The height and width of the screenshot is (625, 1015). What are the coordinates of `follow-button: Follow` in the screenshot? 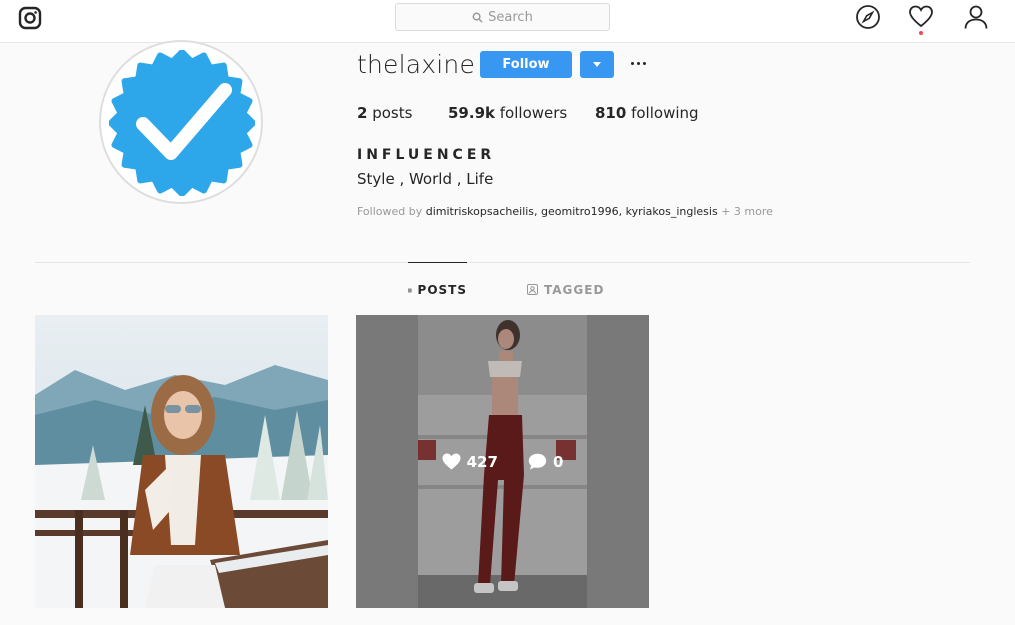 It's located at (526, 64).